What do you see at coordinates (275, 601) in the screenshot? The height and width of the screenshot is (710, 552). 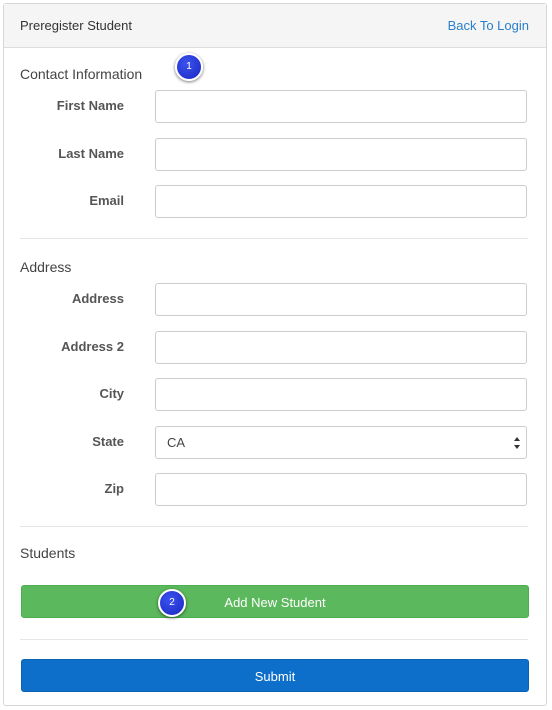 I see `add-new-student-button: Add New Student` at bounding box center [275, 601].